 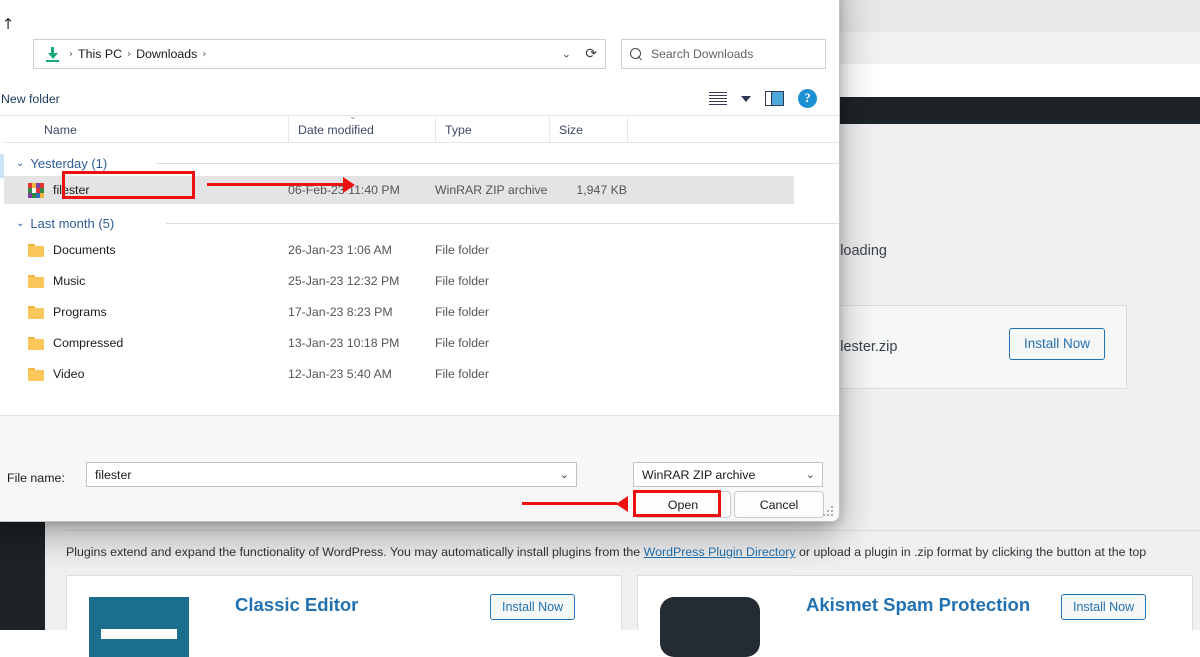 What do you see at coordinates (340, 312) in the screenshot?
I see `file-date-cell: 17-Jan-23 8:23 PM` at bounding box center [340, 312].